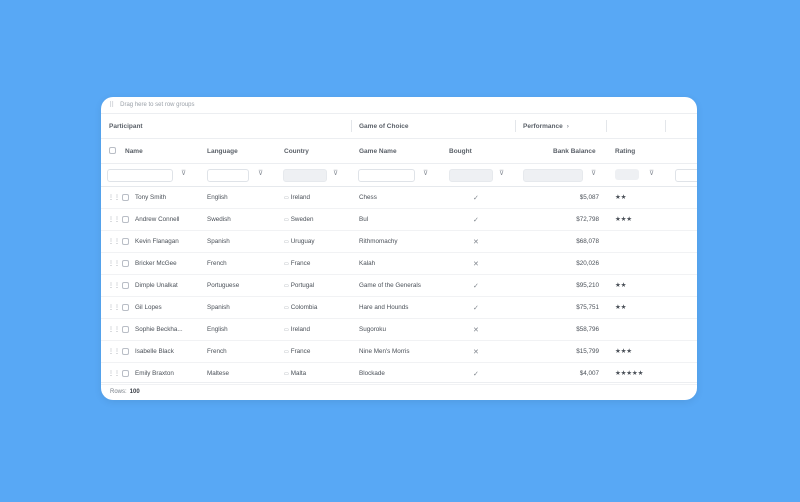  Describe the element at coordinates (625, 151) in the screenshot. I see `column-header-rating: Rating` at that location.